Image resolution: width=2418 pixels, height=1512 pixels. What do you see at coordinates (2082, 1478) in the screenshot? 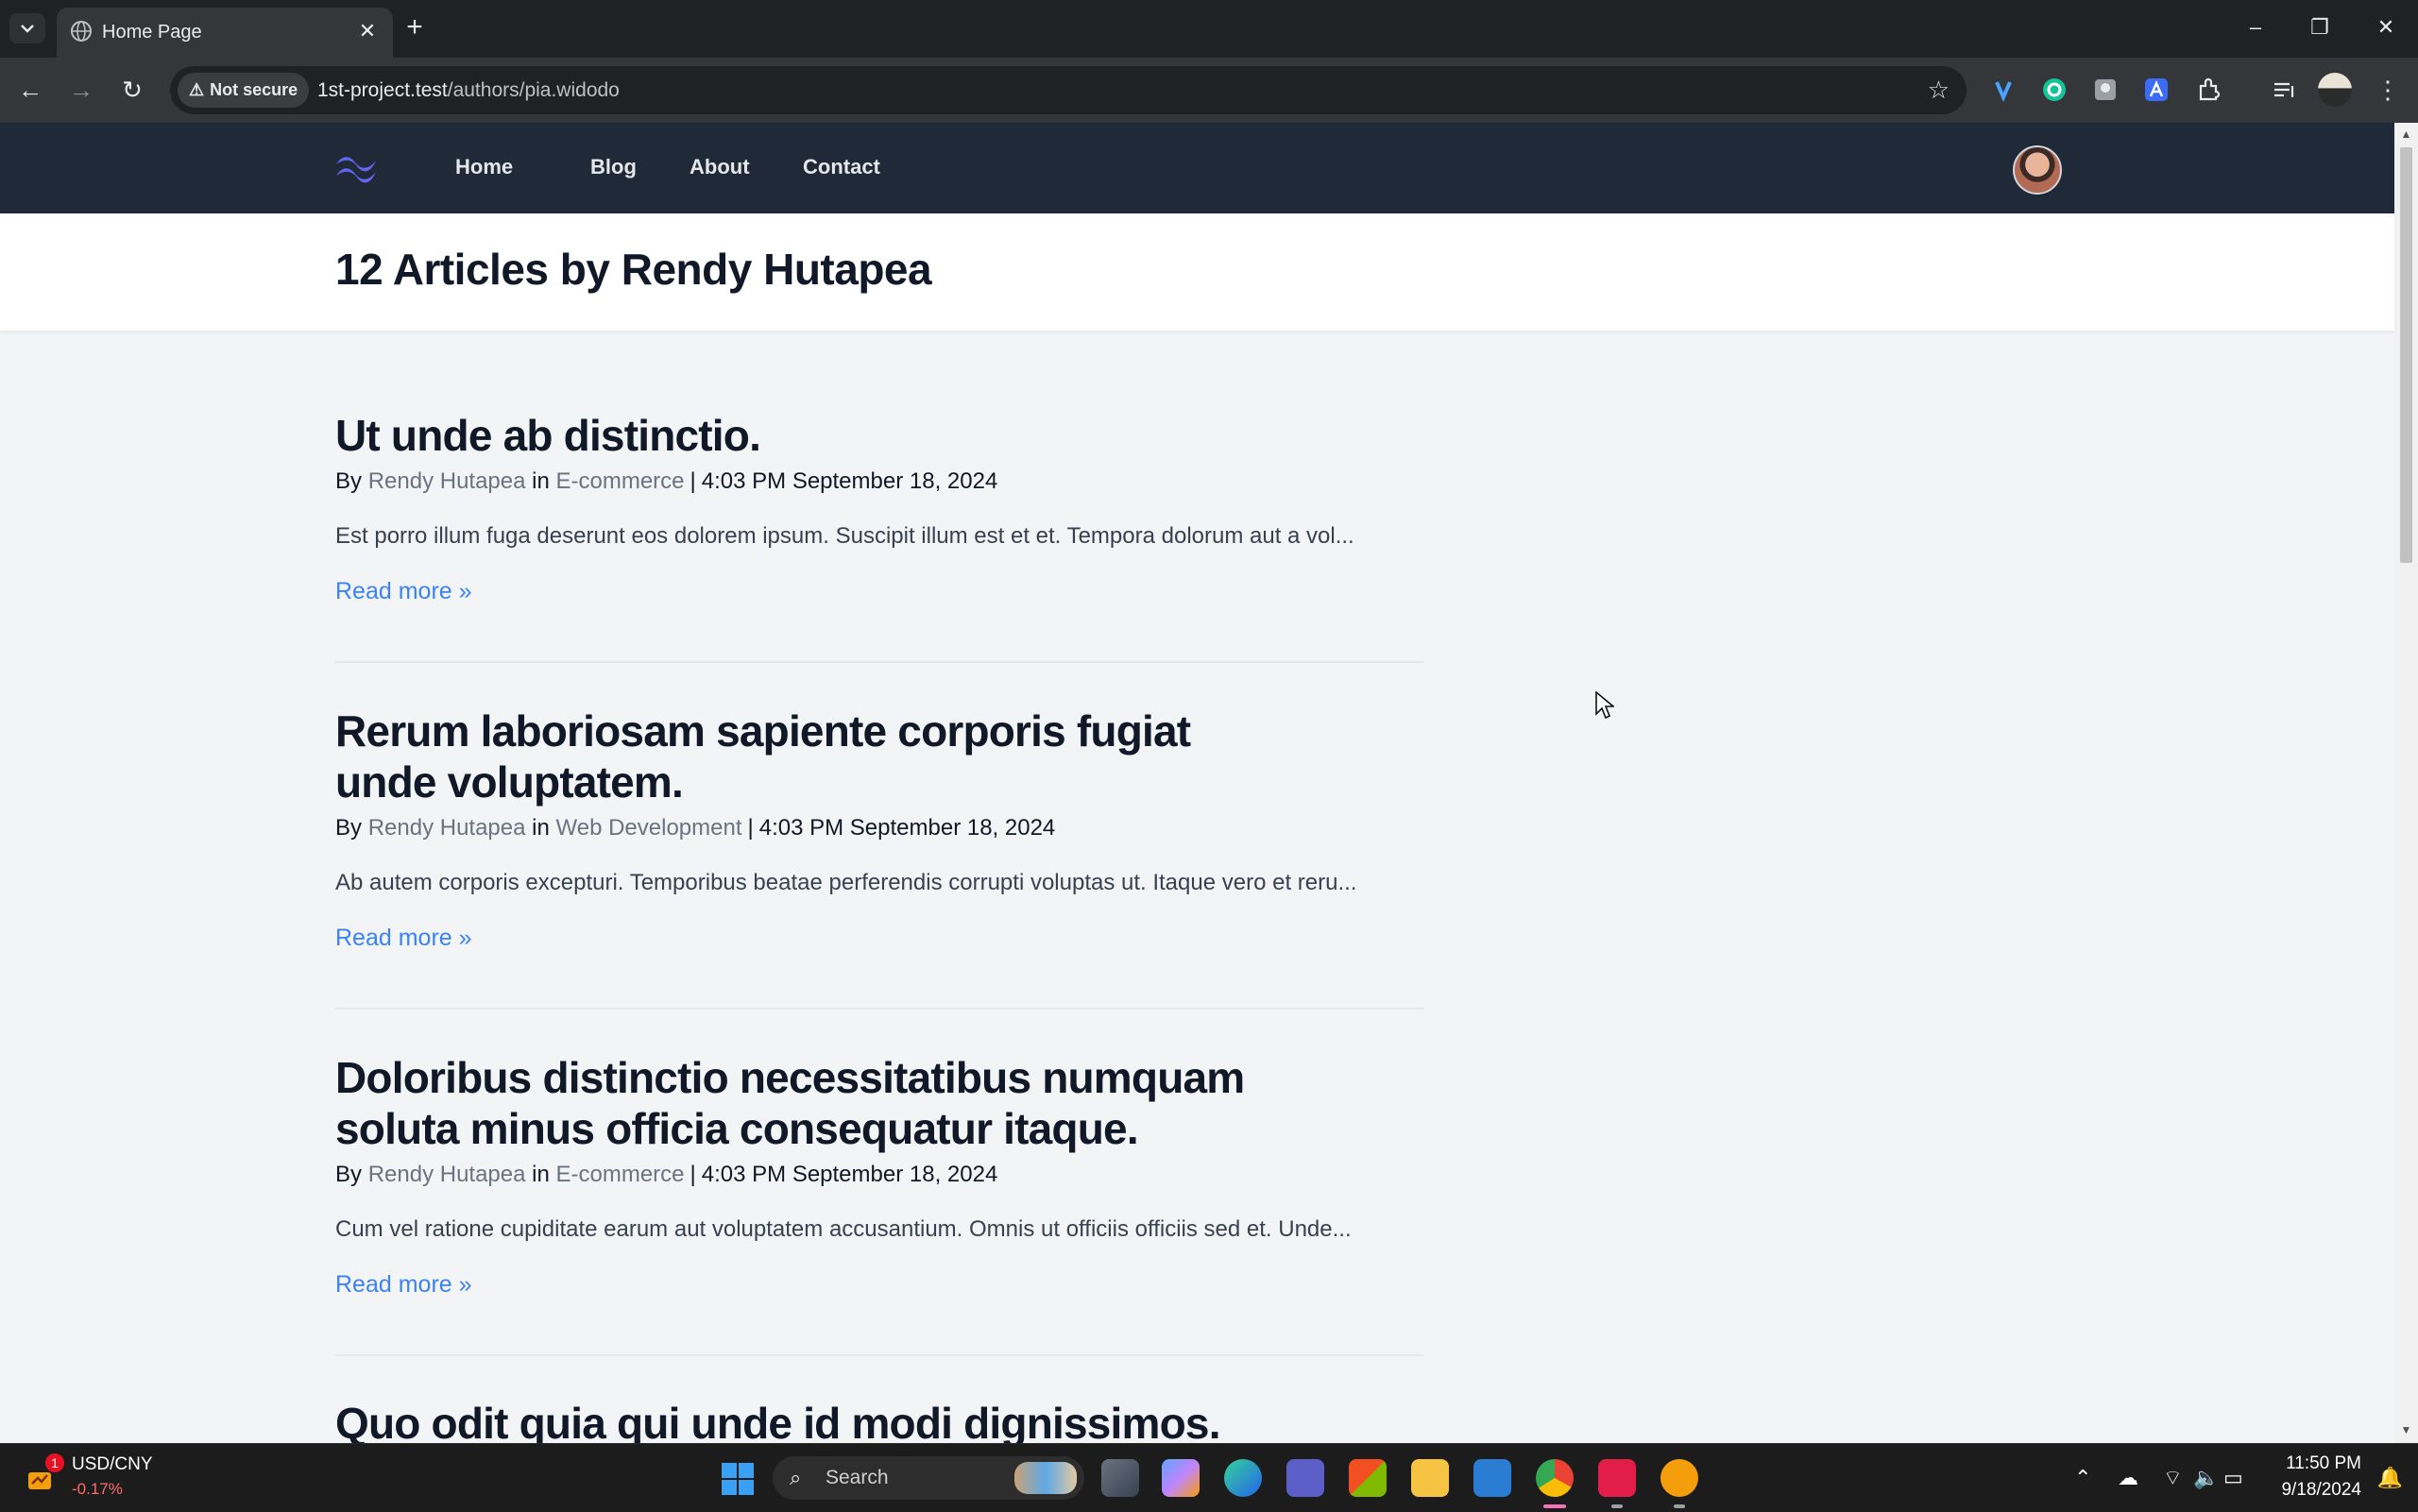
I see `chevron-up-icon: ⌃` at bounding box center [2082, 1478].